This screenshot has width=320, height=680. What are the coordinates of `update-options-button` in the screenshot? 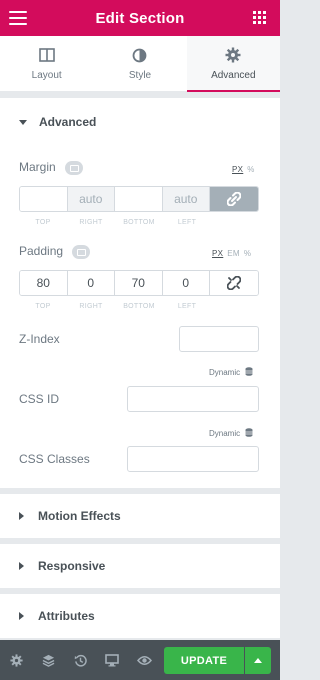 It's located at (258, 660).